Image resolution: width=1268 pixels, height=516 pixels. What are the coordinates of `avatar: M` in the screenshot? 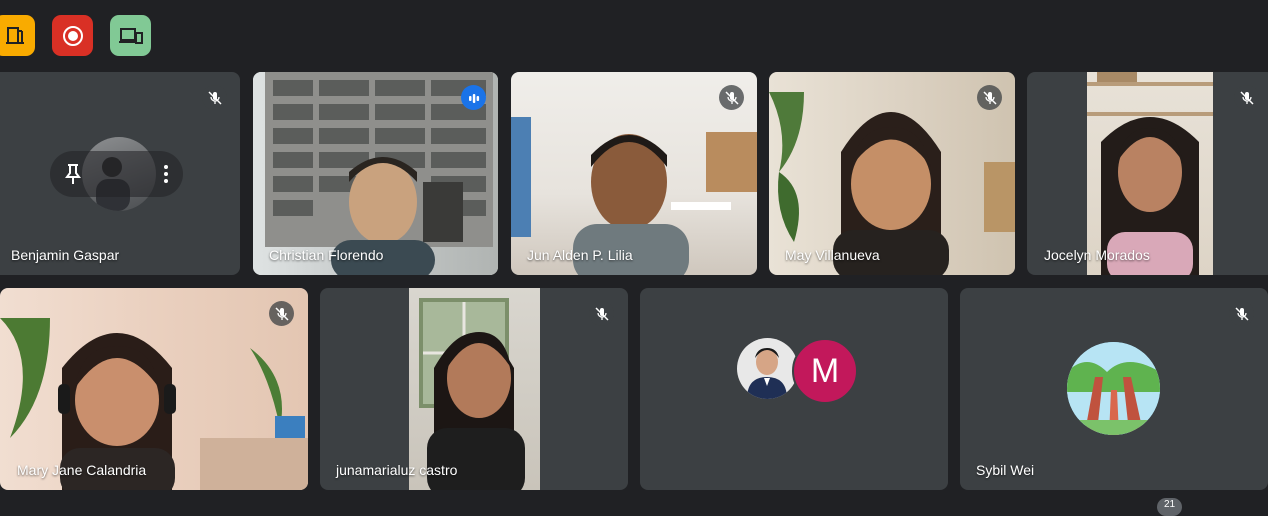 It's located at (825, 371).